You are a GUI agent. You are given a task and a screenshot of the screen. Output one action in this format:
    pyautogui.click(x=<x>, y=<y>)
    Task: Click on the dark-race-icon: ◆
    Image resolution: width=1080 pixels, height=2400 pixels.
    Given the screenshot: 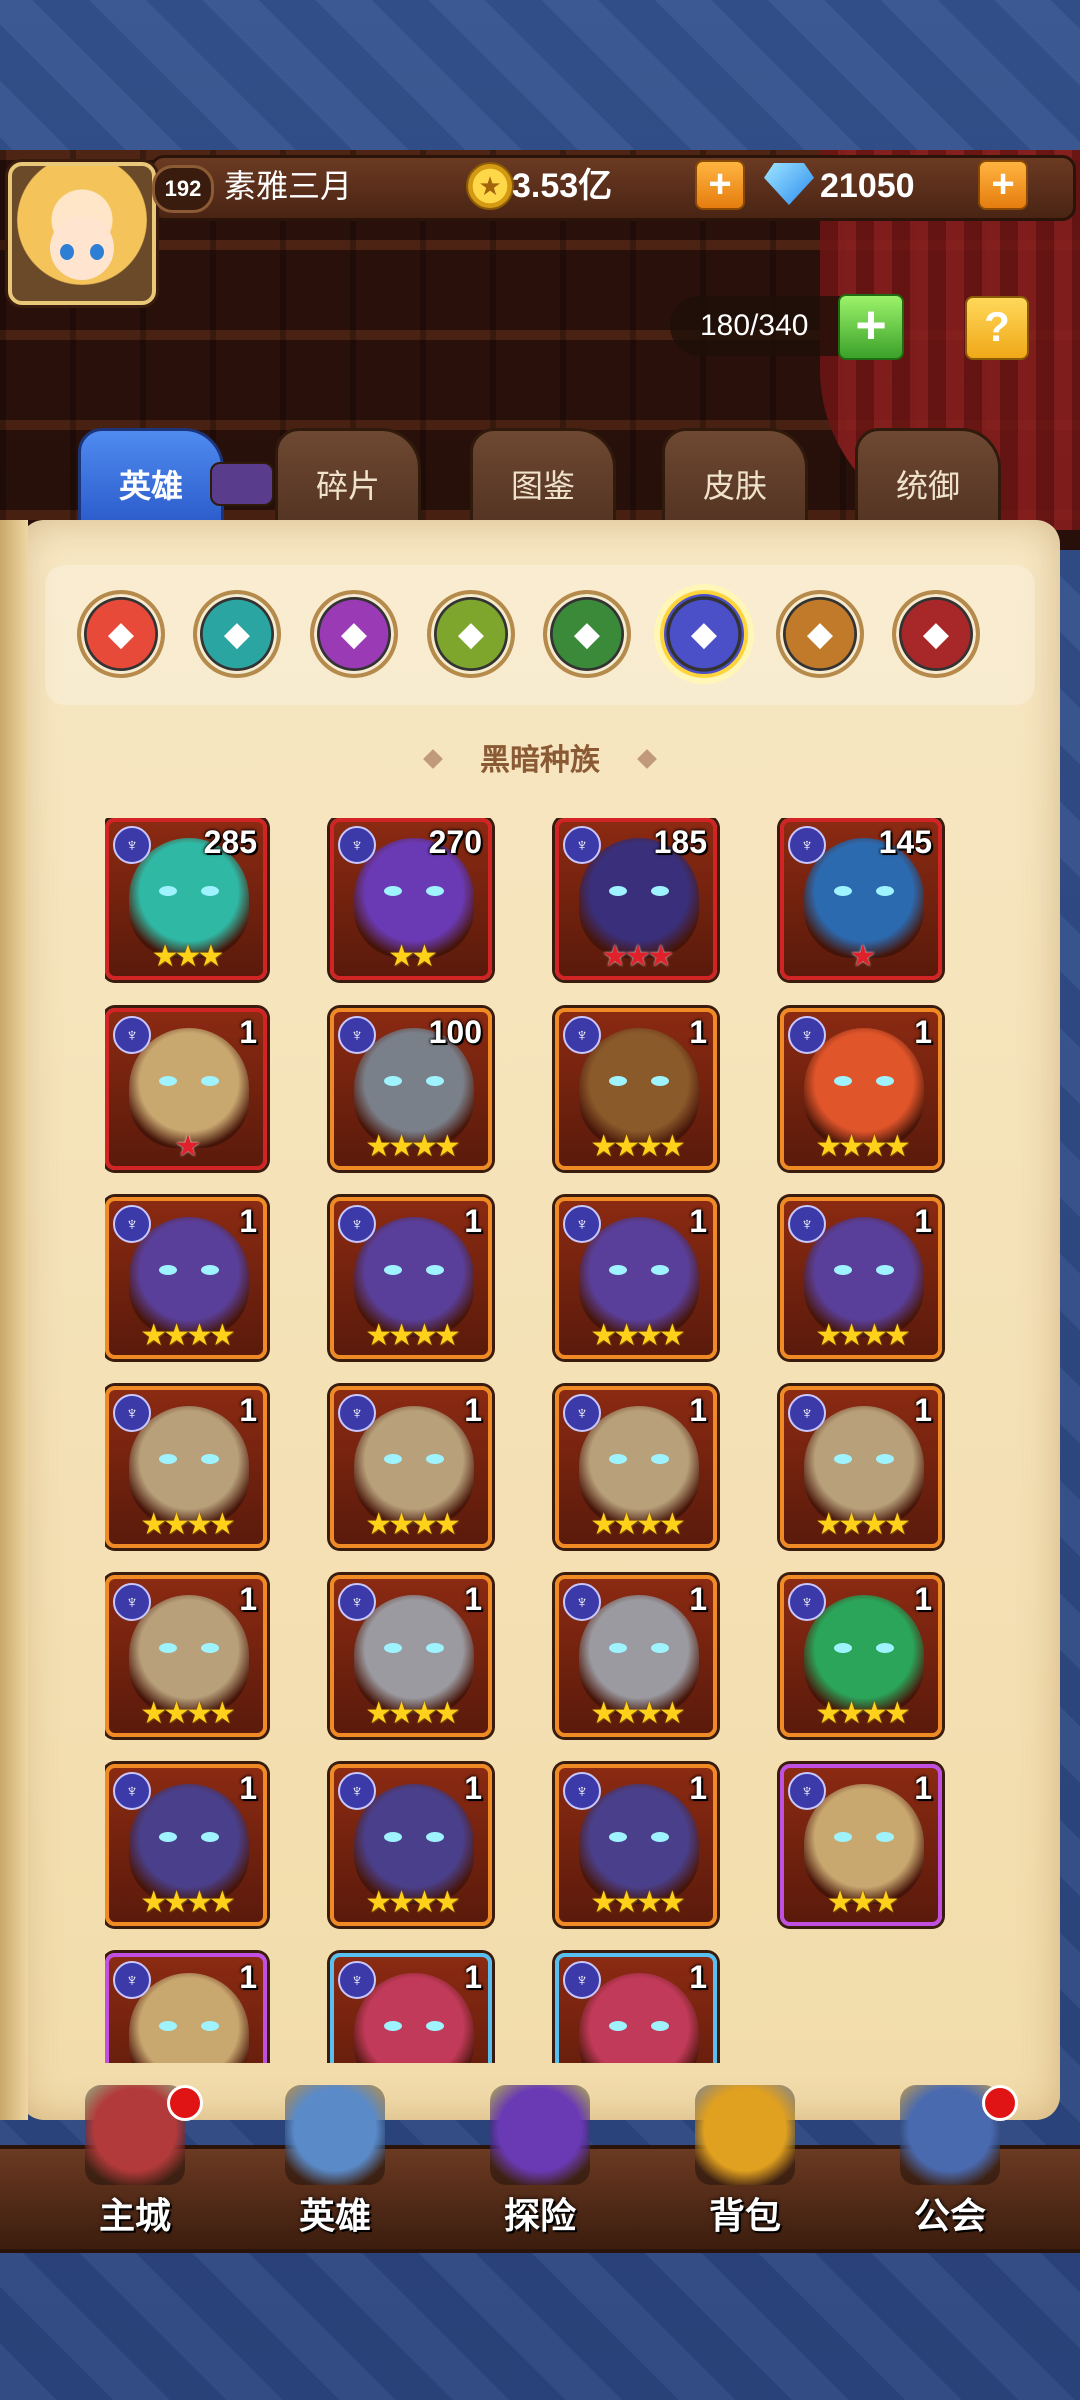 What is the action you would take?
    pyautogui.click(x=704, y=634)
    